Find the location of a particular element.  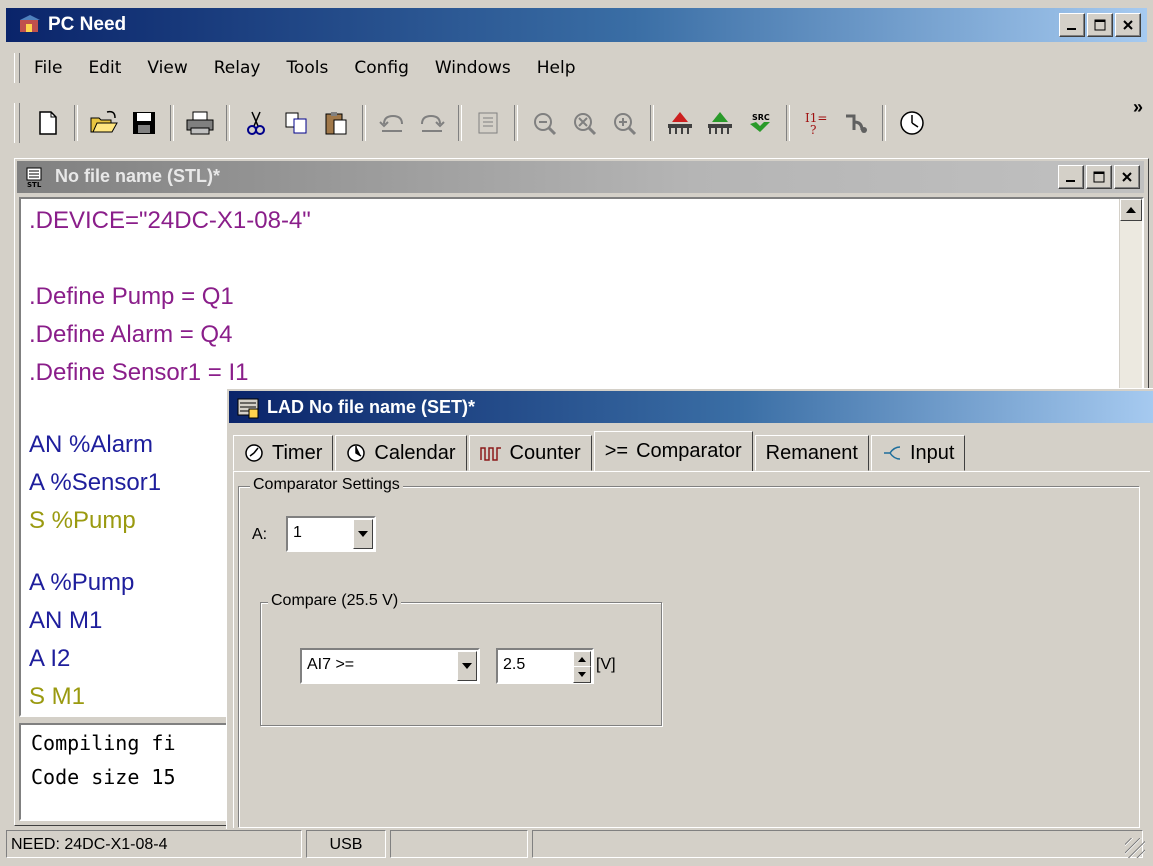

convert-button is located at coordinates (488, 123).